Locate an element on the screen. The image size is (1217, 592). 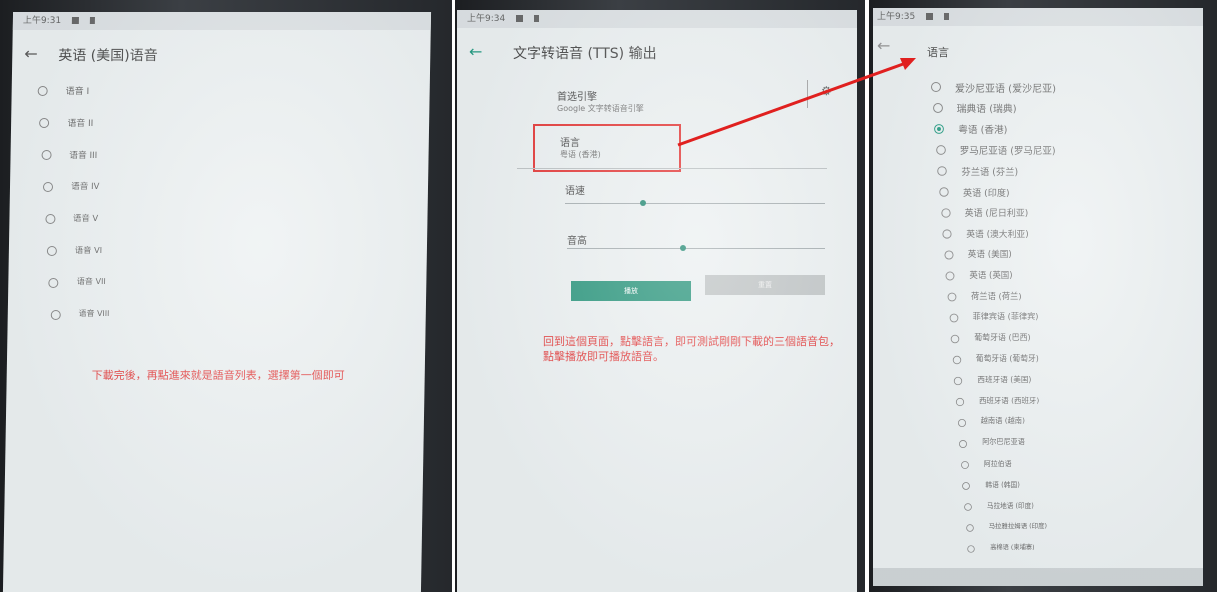
language-label: 马拉雅拉姆语 (印度) is located at coordinates (1018, 526).